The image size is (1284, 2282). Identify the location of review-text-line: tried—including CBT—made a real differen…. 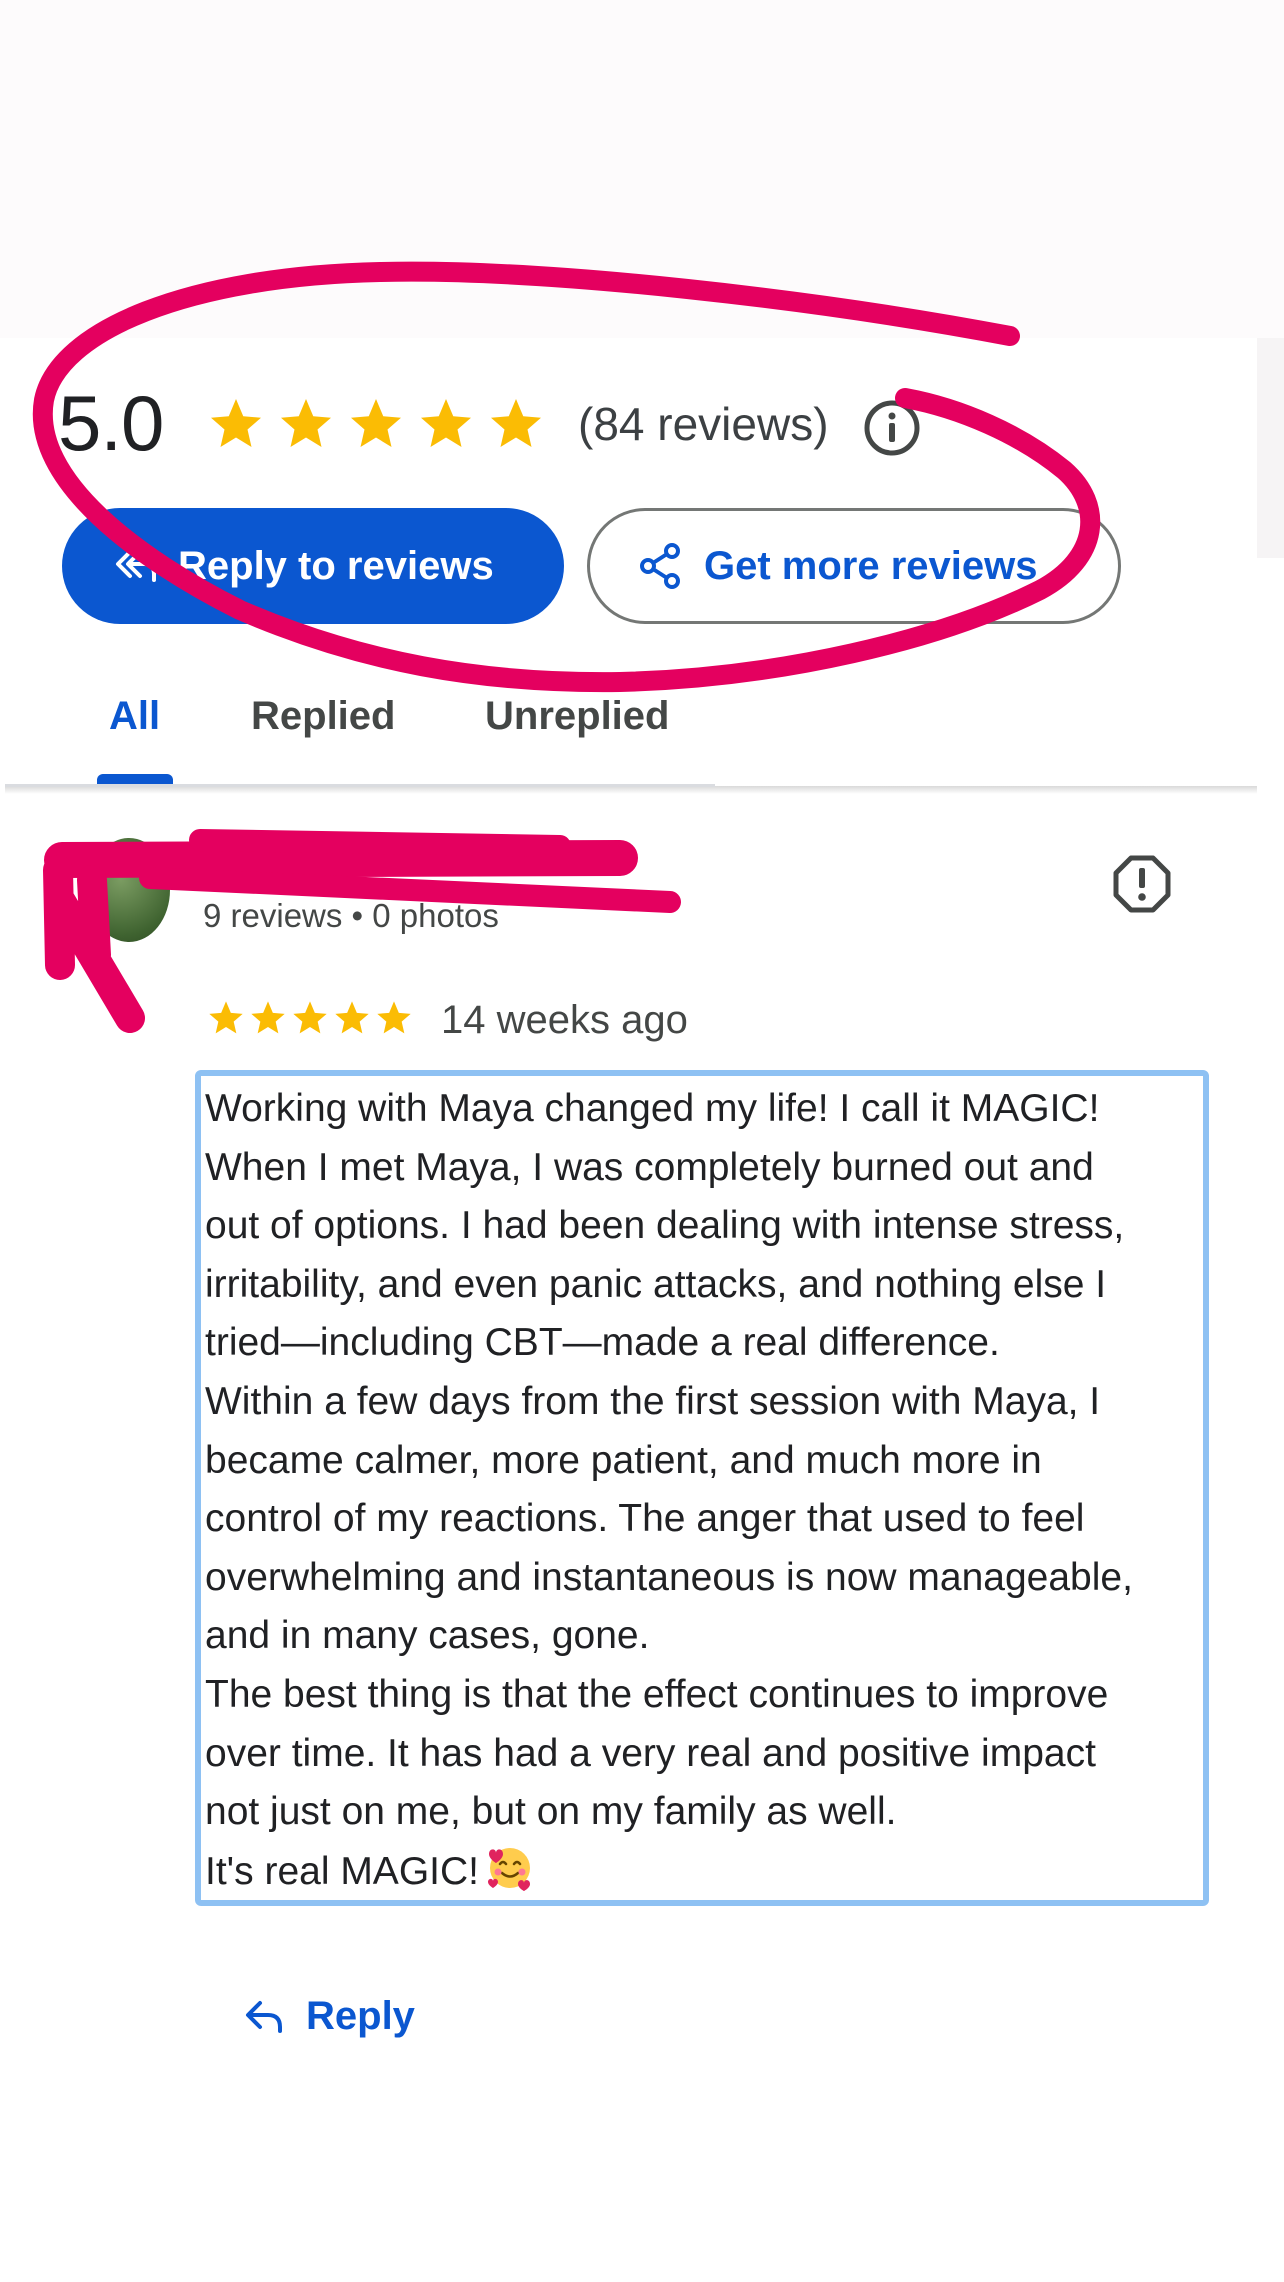
(602, 1343).